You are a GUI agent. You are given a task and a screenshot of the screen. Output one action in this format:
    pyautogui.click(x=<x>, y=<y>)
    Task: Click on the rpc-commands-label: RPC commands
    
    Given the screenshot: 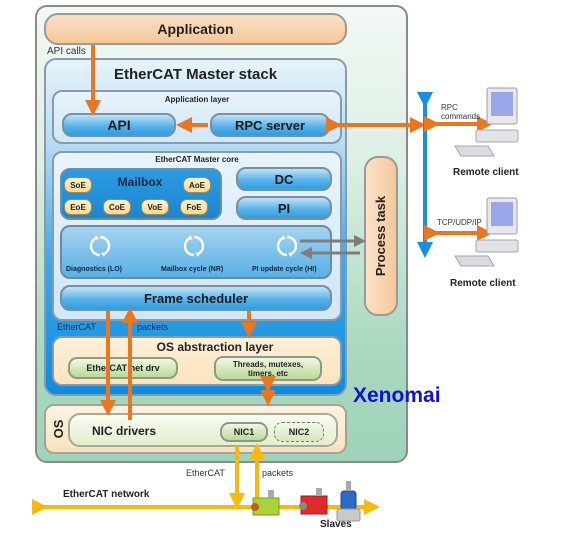 What is the action you would take?
    pyautogui.click(x=460, y=112)
    